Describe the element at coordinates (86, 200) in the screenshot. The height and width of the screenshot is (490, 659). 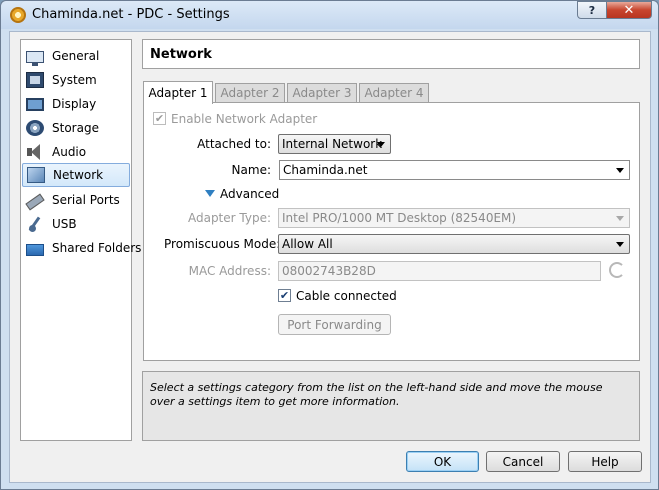
I see `sidebar-item-label: Serial Ports` at that location.